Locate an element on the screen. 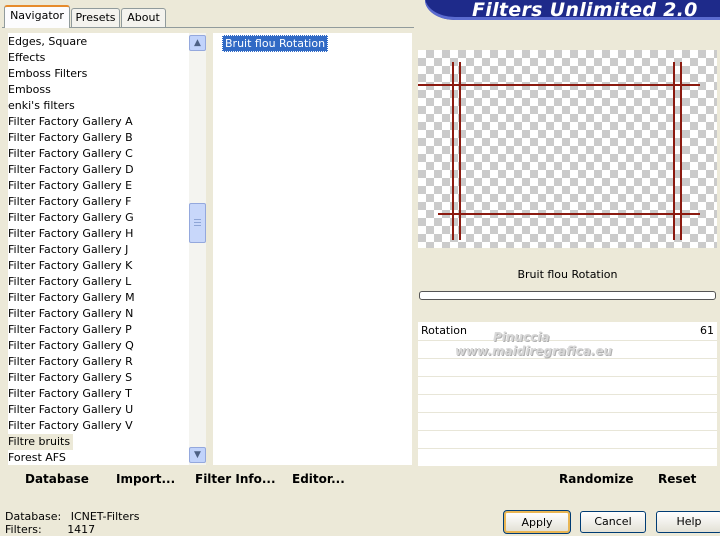 This screenshot has height=536, width=720. watermark: Pinuccia www.maidiregrafica.eu is located at coordinates (533, 344).